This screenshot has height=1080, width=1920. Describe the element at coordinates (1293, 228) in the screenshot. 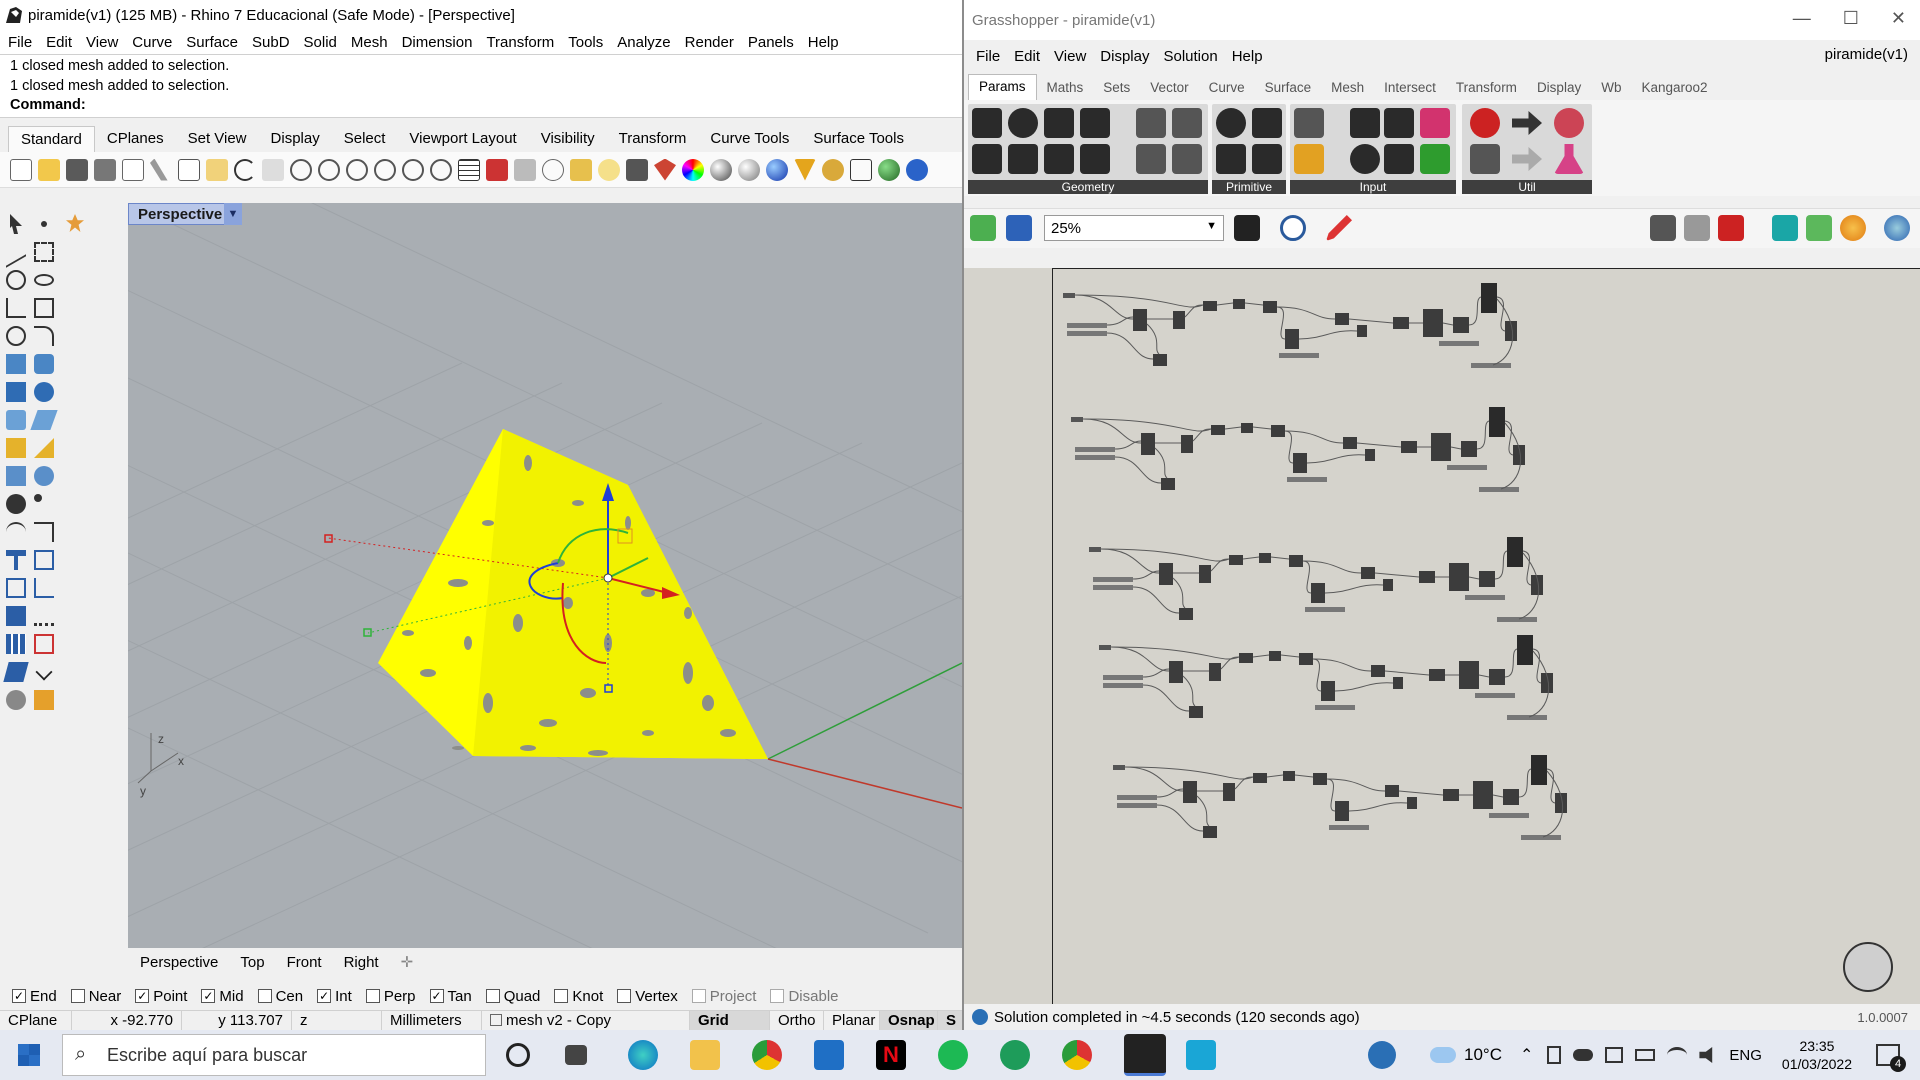

I see `preview-eye-icon` at that location.